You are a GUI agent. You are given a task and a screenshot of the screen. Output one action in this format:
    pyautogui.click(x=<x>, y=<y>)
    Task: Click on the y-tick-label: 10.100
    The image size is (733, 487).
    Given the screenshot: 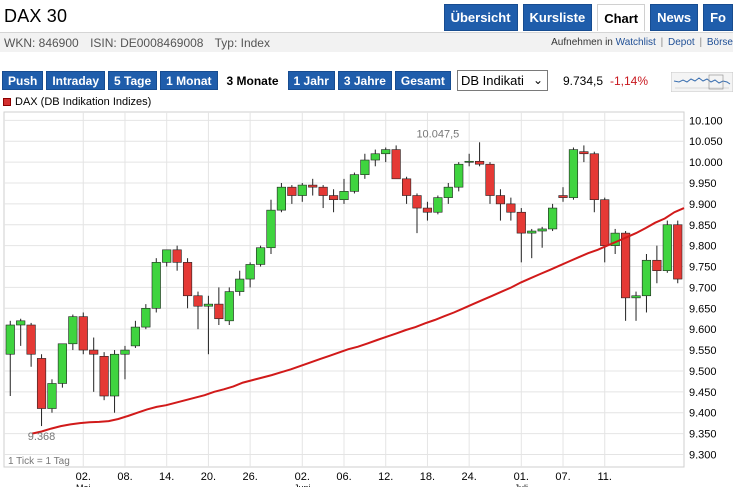 What is the action you would take?
    pyautogui.click(x=706, y=121)
    